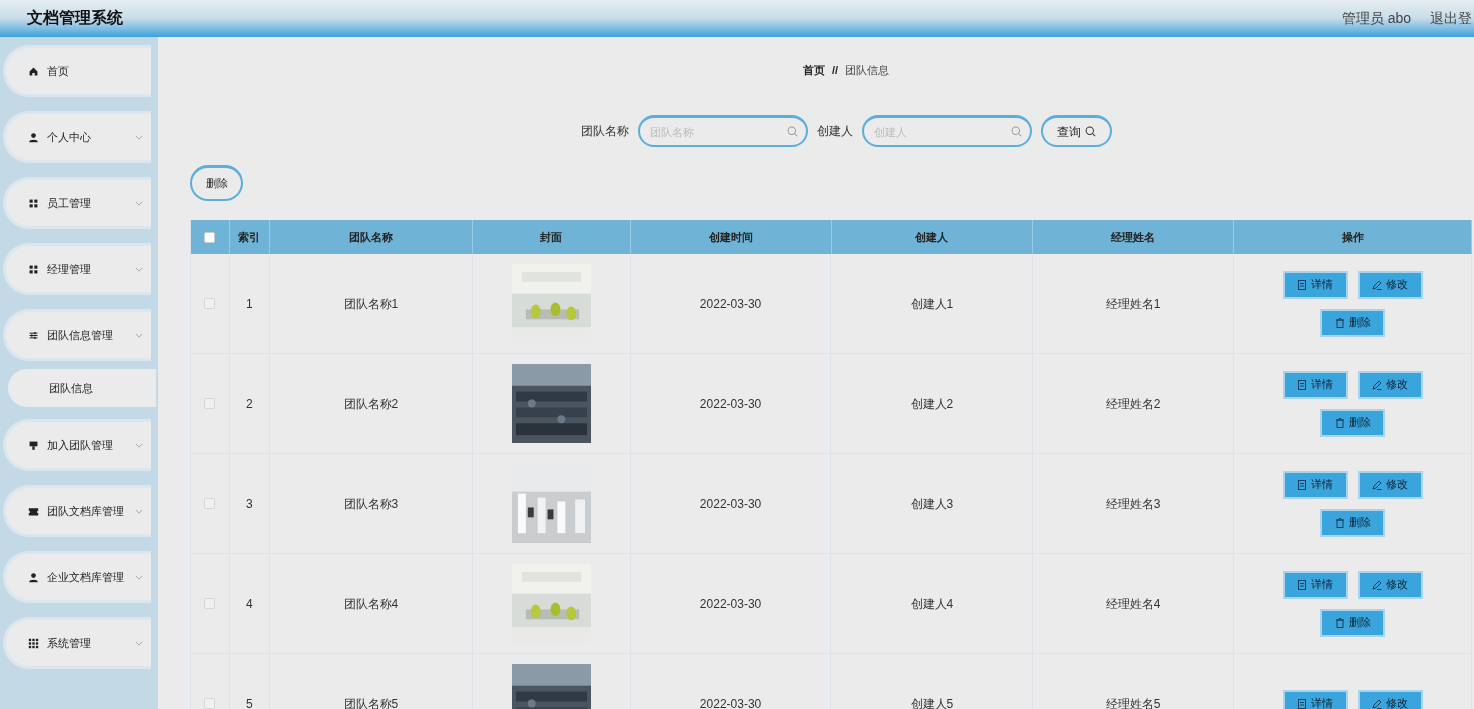  Describe the element at coordinates (1452, 18) in the screenshot. I see `logout-link: 退出登` at that location.